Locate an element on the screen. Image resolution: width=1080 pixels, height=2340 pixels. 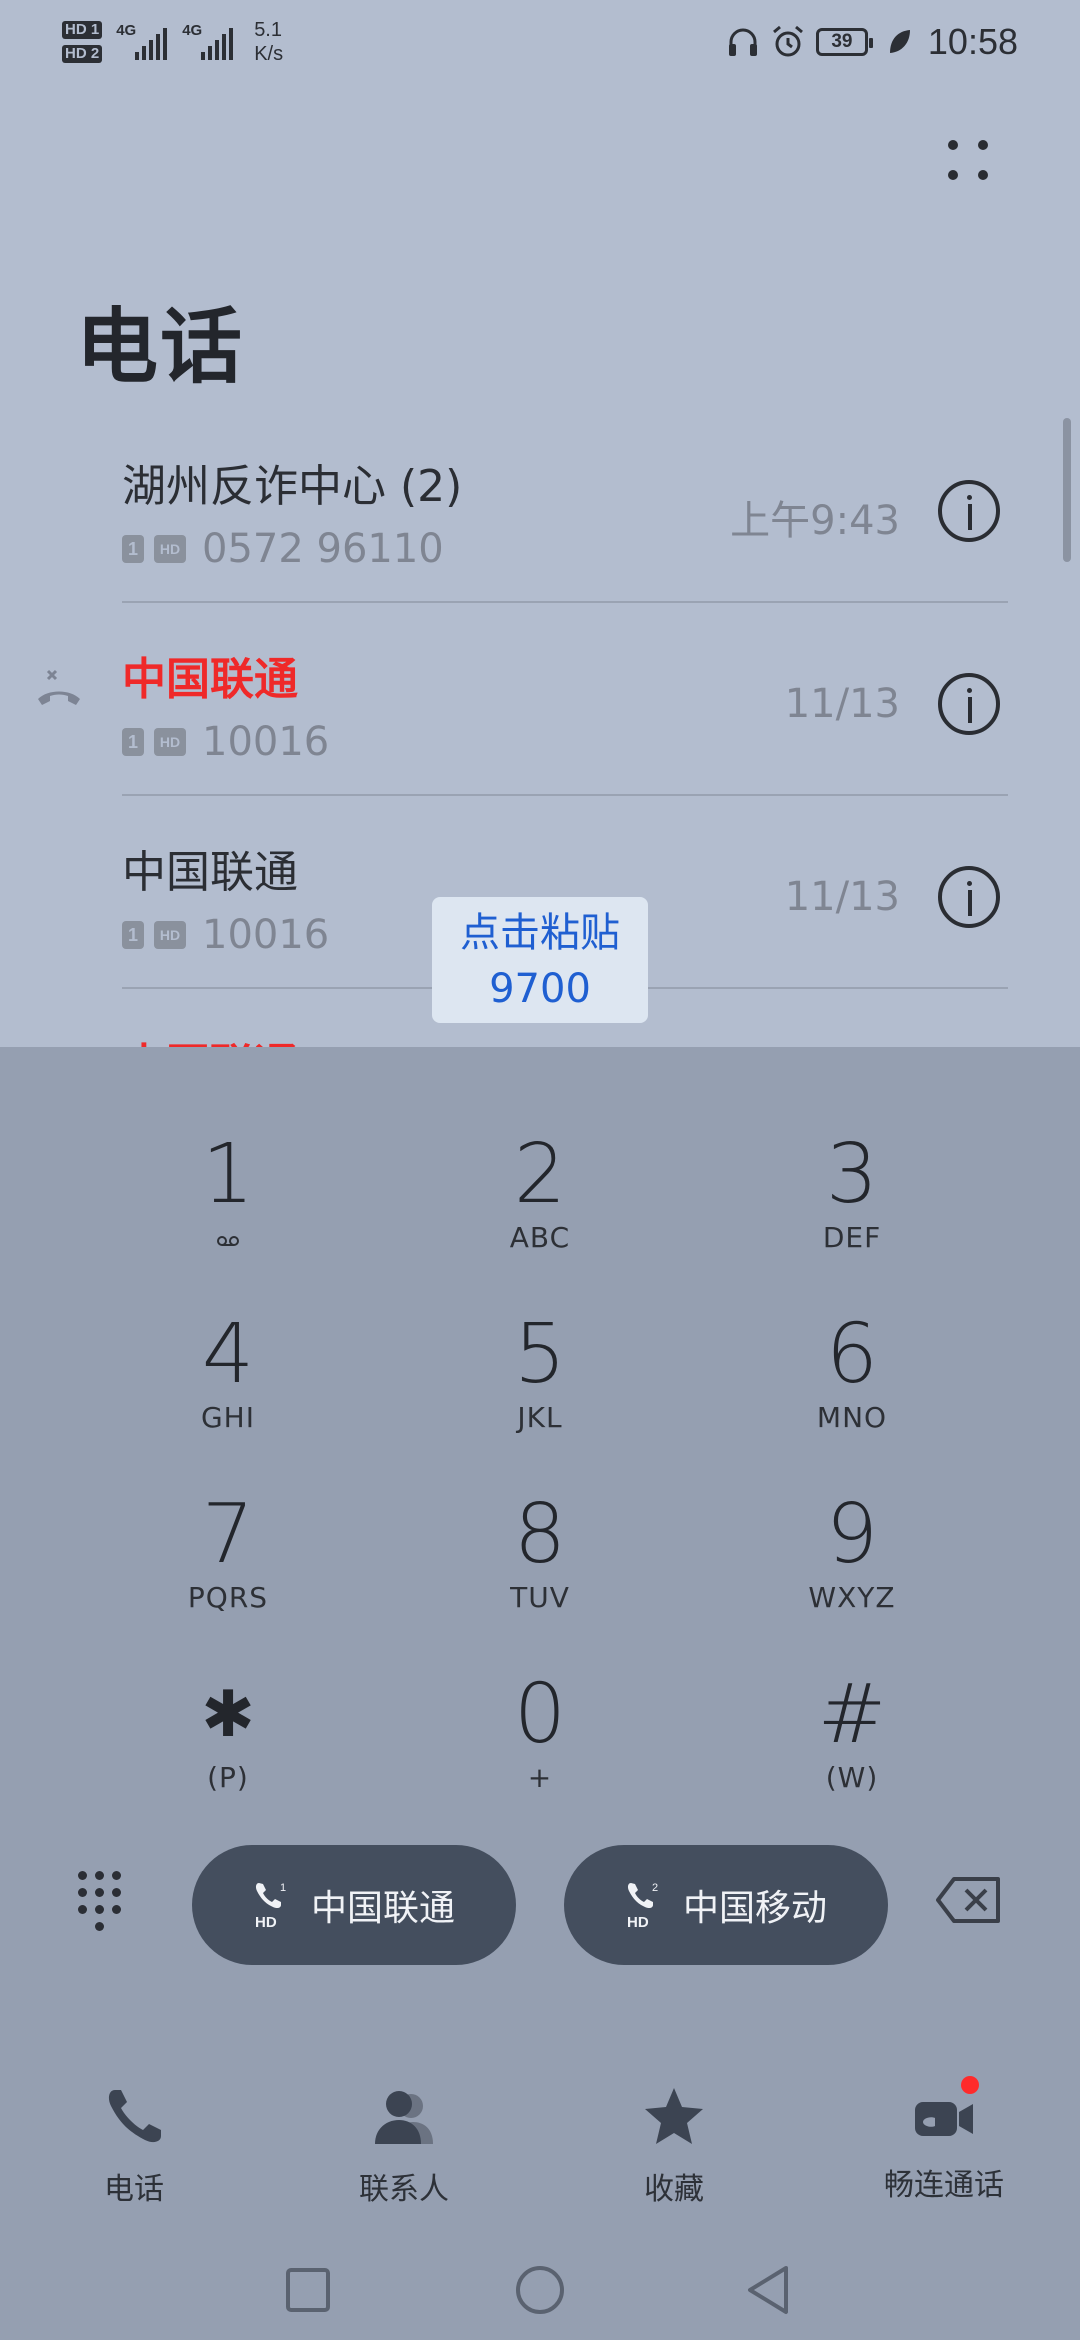
bottom-tab-bar: 电话 联系人 收藏 畅连通话 is located at coordinates (540, 2145).